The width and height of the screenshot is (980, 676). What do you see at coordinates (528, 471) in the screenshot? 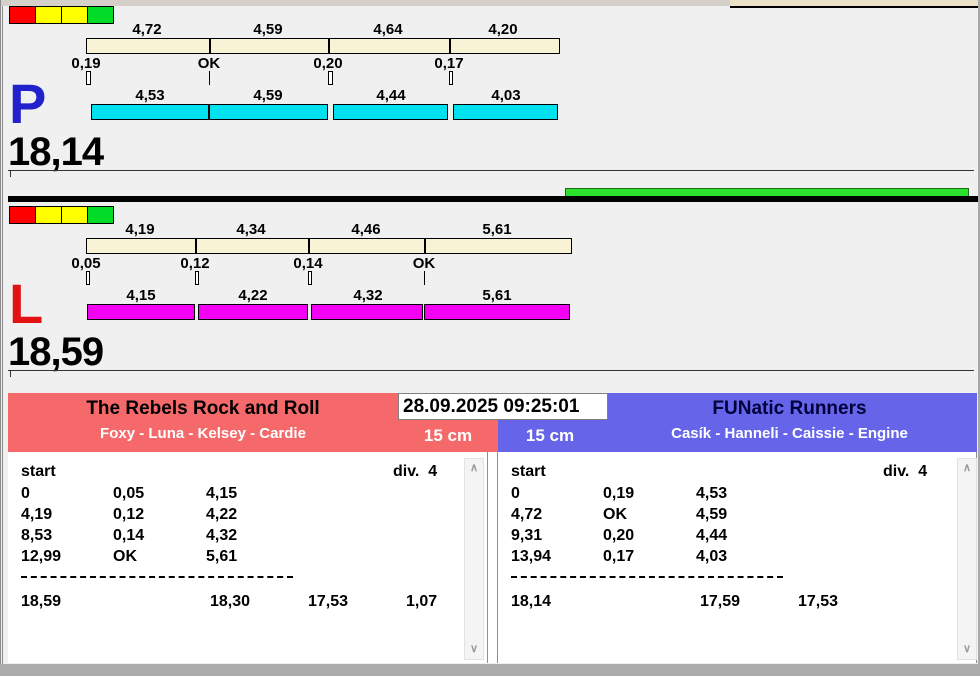
I see `table-start-label: start` at bounding box center [528, 471].